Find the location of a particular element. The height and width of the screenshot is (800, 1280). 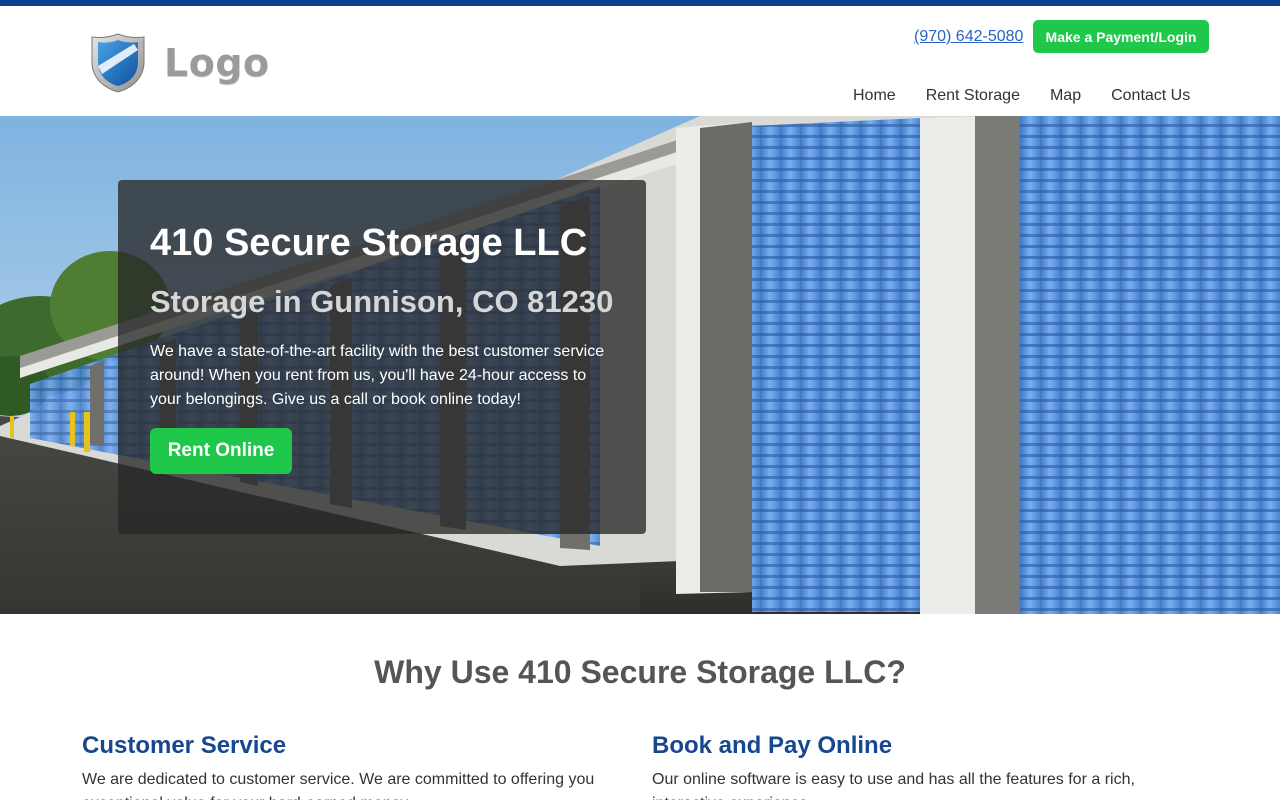

hero-subtitle: Storage in Gunnison, CO 81230 is located at coordinates (382, 301).